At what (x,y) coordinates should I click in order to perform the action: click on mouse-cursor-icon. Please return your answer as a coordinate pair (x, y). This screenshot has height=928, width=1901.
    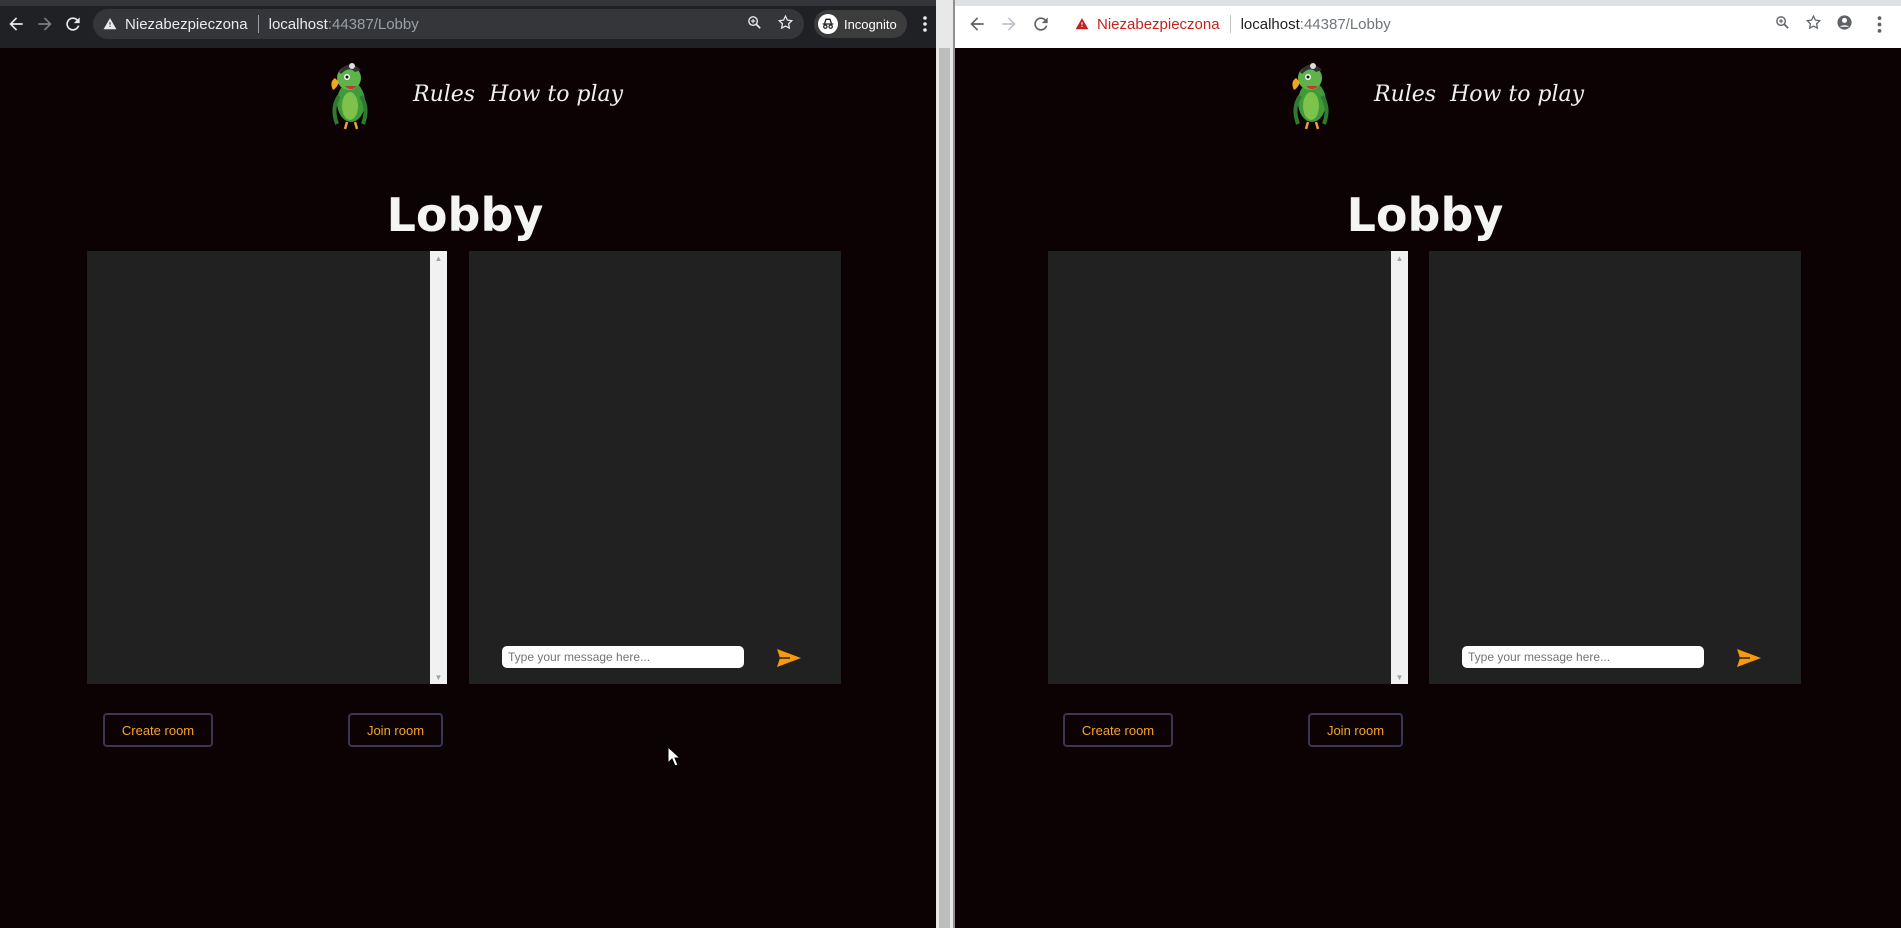
    Looking at the image, I should click on (674, 756).